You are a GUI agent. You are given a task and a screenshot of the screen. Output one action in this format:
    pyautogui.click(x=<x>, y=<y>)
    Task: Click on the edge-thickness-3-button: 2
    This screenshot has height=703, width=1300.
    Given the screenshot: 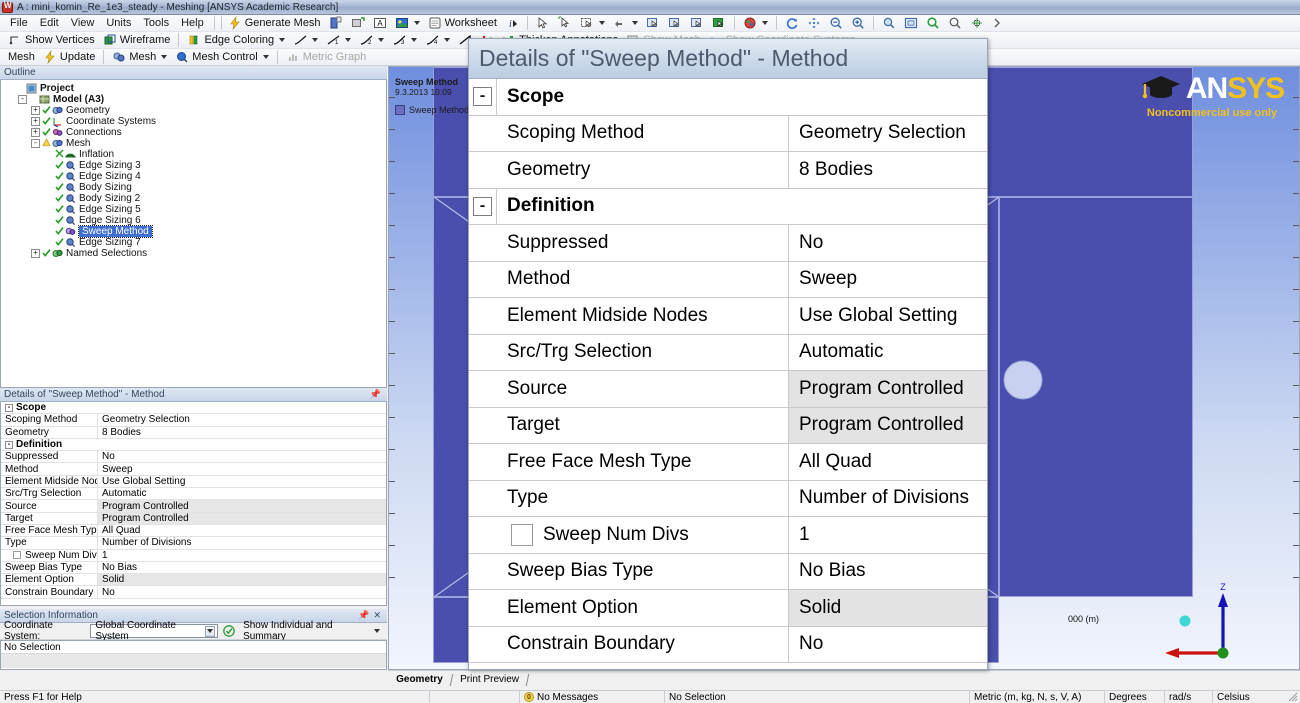 What is the action you would take?
    pyautogui.click(x=371, y=40)
    